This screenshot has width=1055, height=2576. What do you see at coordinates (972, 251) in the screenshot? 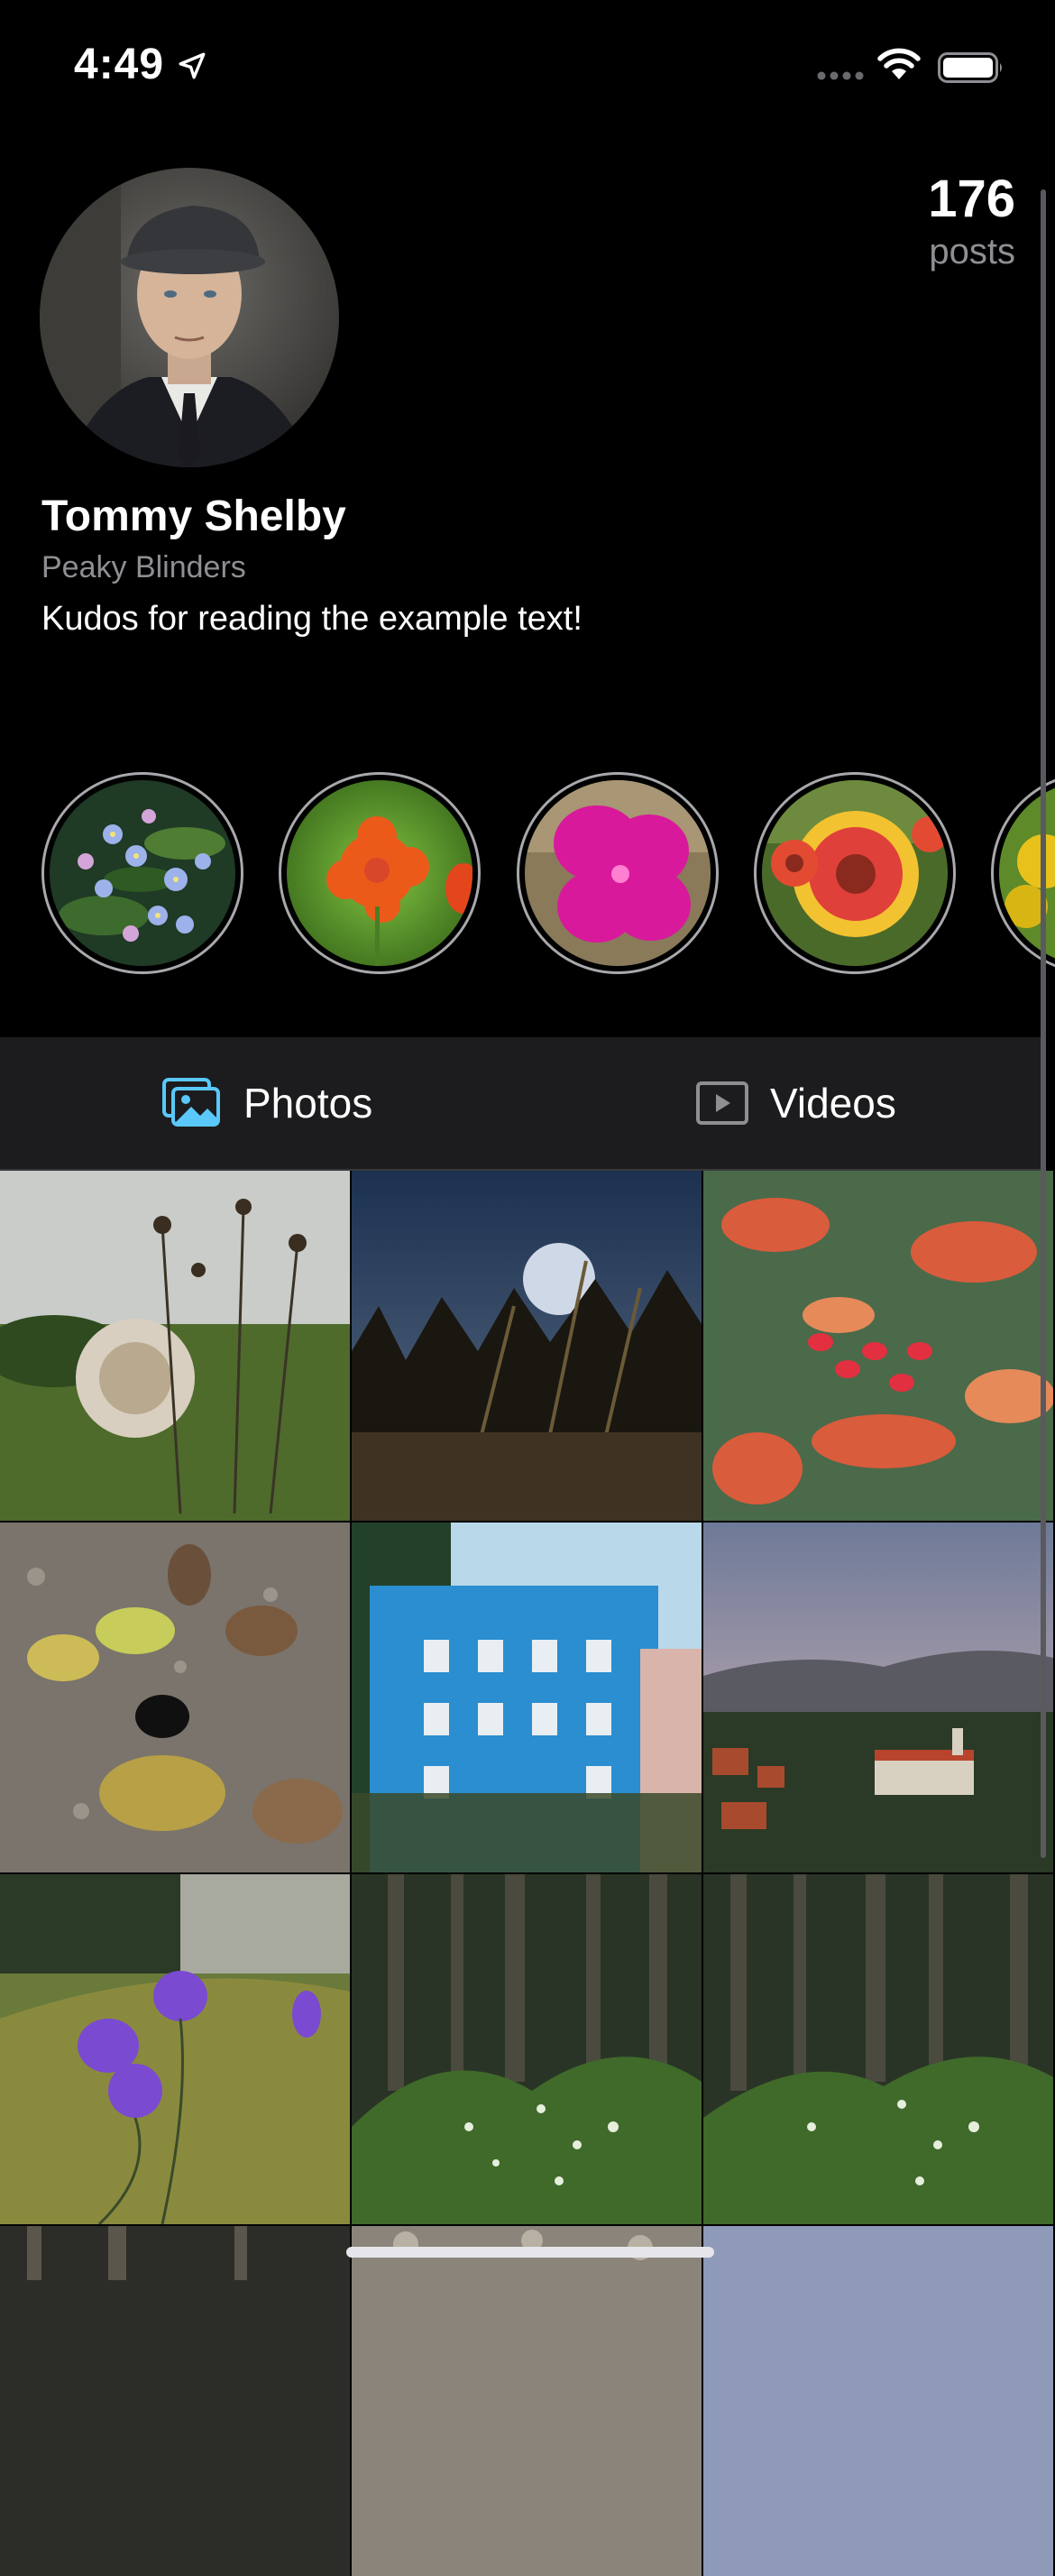
I see `posts-label: posts` at bounding box center [972, 251].